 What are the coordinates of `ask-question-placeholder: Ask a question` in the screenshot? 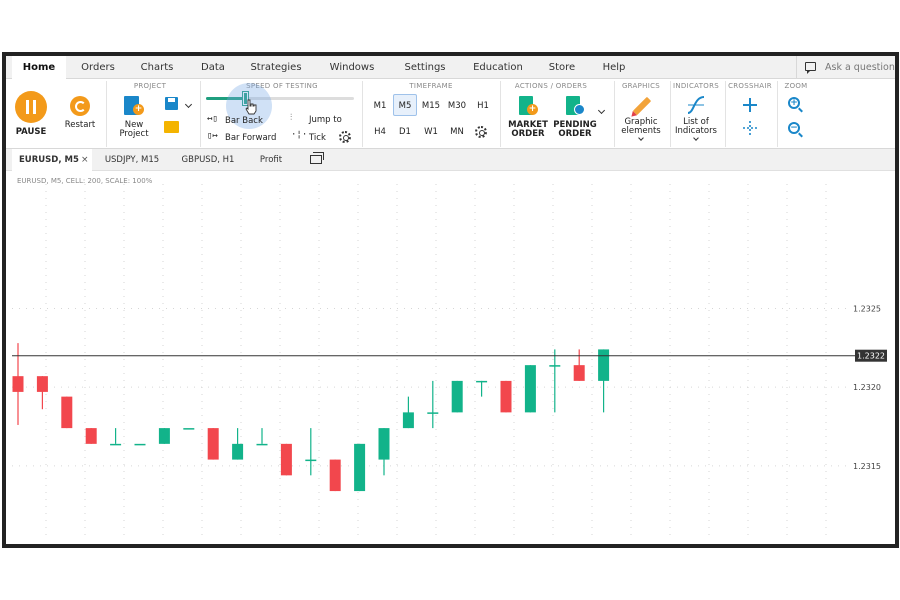 It's located at (860, 67).